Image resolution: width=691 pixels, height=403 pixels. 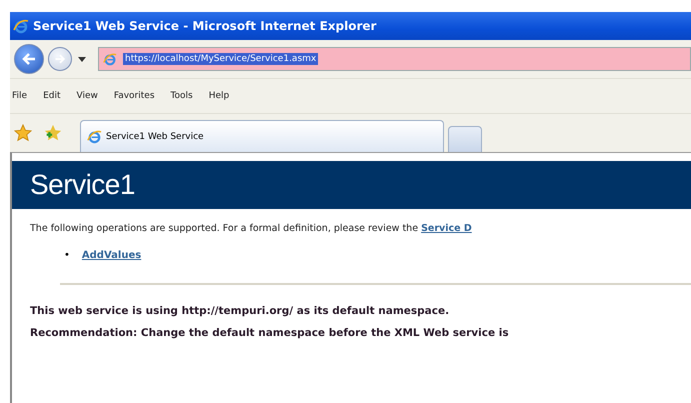 I want to click on menu-item: File, so click(x=20, y=96).